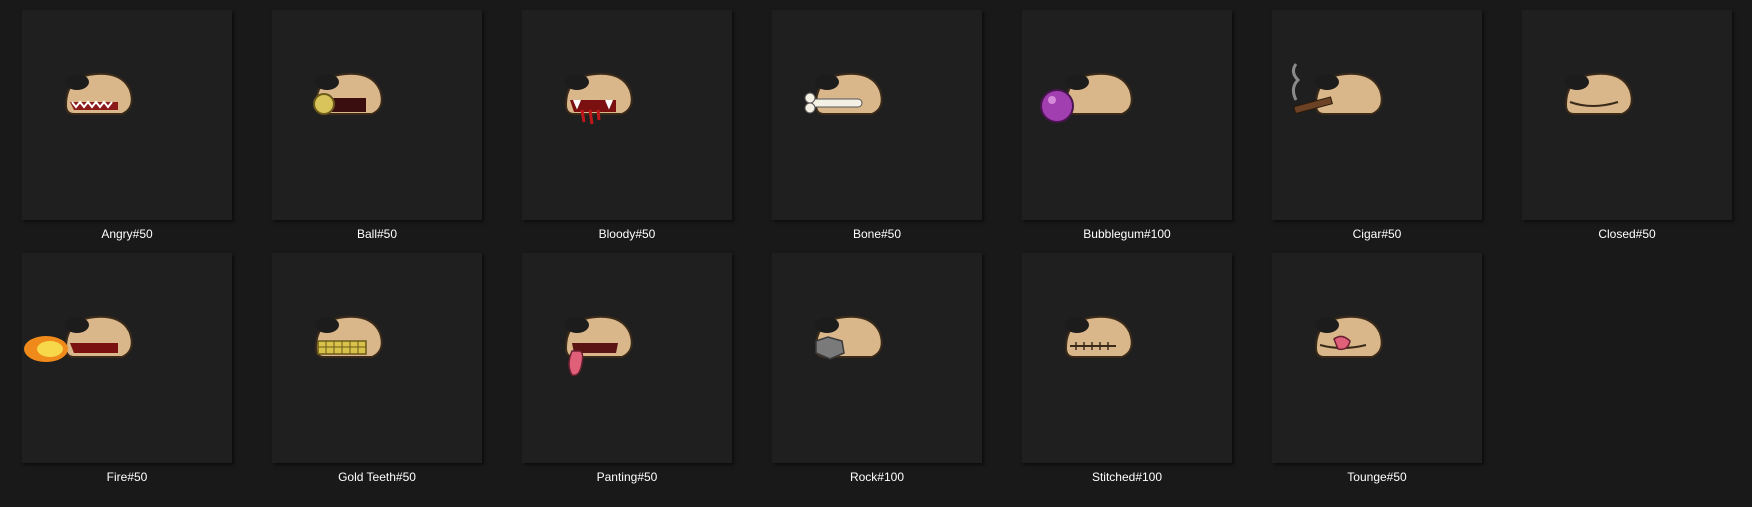  Describe the element at coordinates (598, 345) in the screenshot. I see `panting-mouth-icon` at that location.